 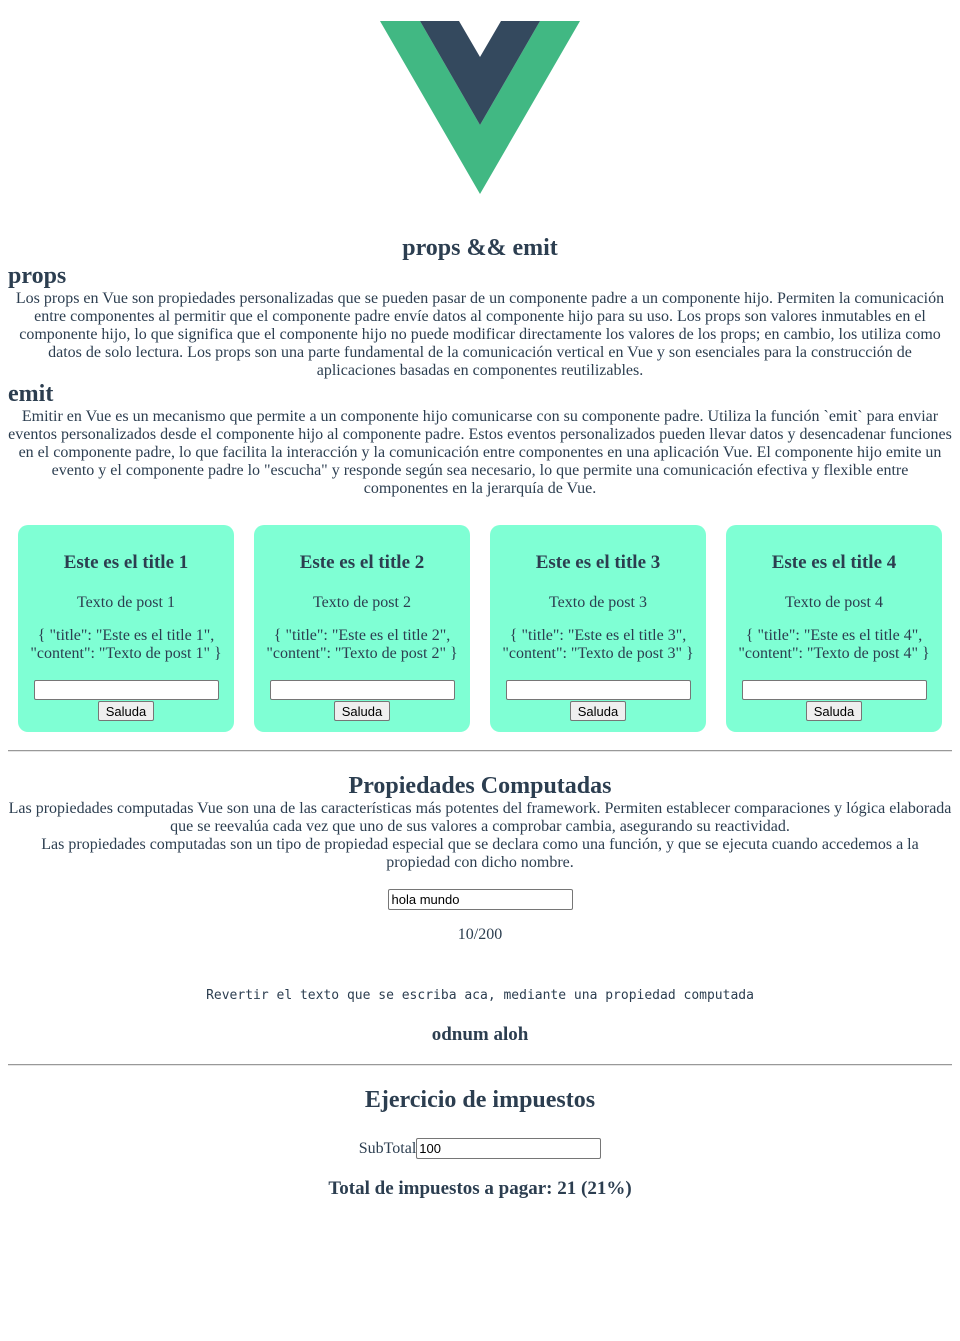 I want to click on post-card-title: Este es el title 3, so click(x=598, y=562).